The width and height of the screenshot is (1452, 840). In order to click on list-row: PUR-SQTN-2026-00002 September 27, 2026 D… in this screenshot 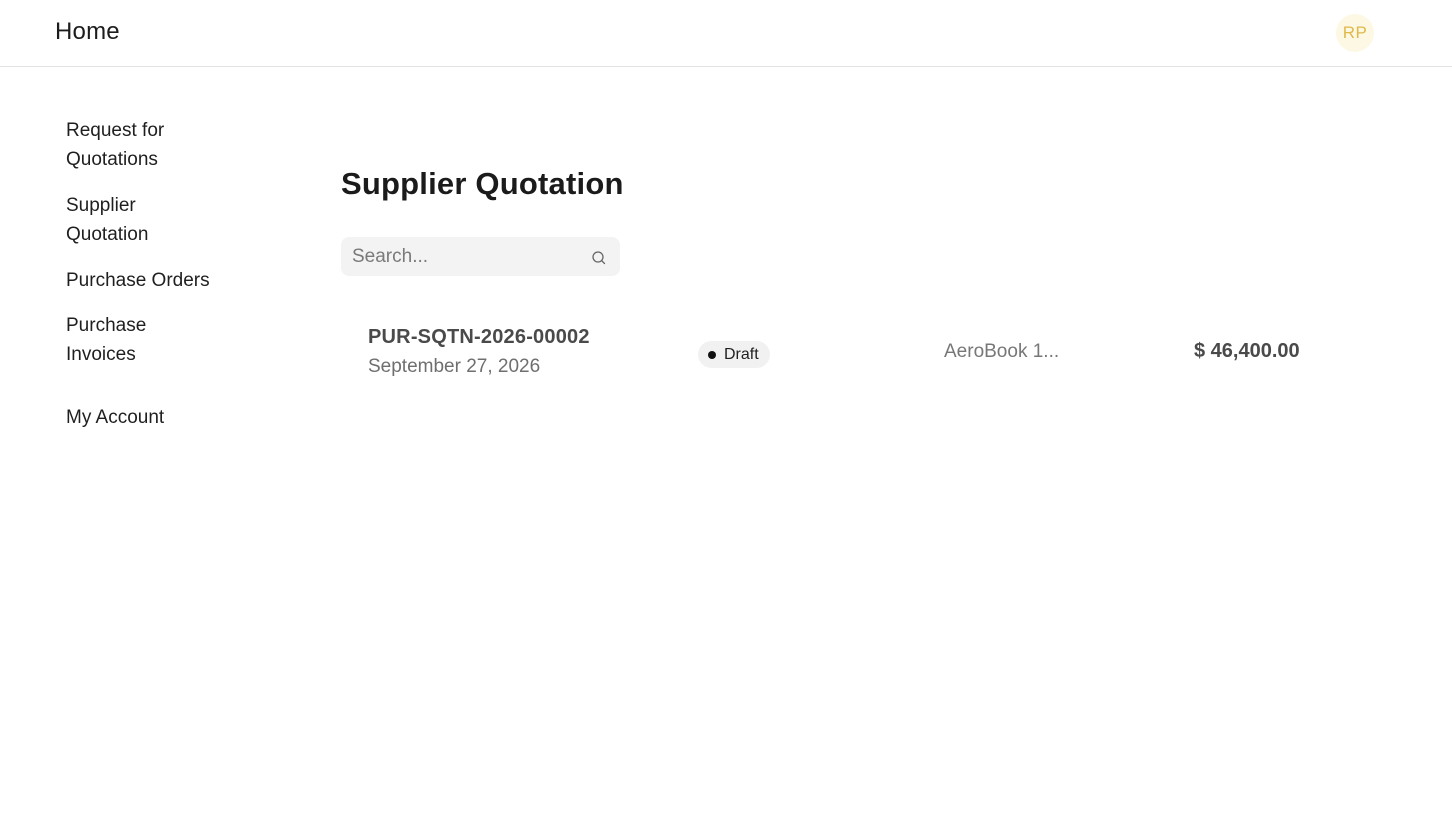, I will do `click(841, 354)`.